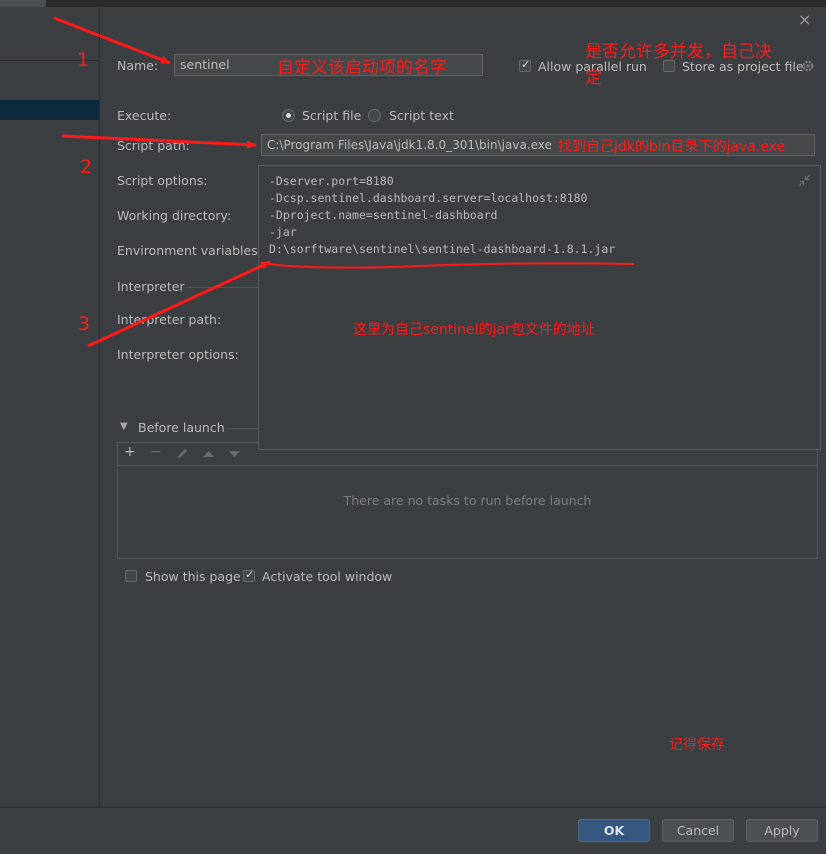 Image resolution: width=826 pixels, height=854 pixels. I want to click on annotation-number-2: 2, so click(86, 167).